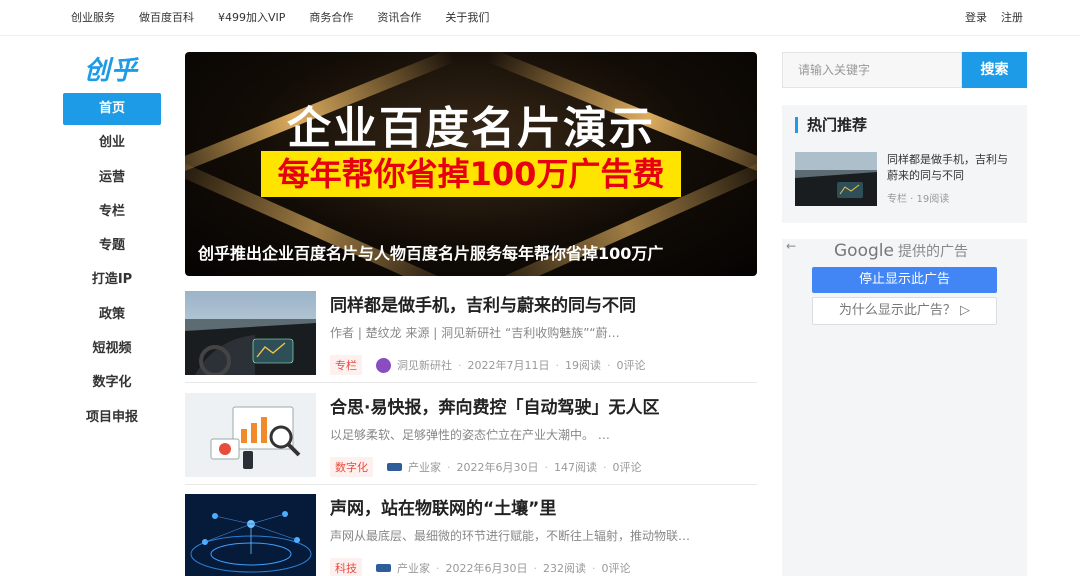  Describe the element at coordinates (112, 418) in the screenshot. I see `side-nav-item-project: 项目申报` at that location.